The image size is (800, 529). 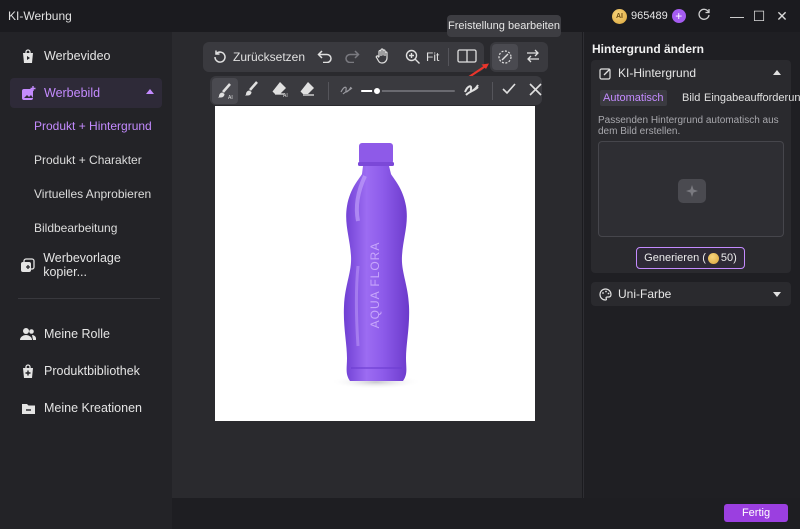 What do you see at coordinates (737, 16) in the screenshot?
I see `minimize-button: —` at bounding box center [737, 16].